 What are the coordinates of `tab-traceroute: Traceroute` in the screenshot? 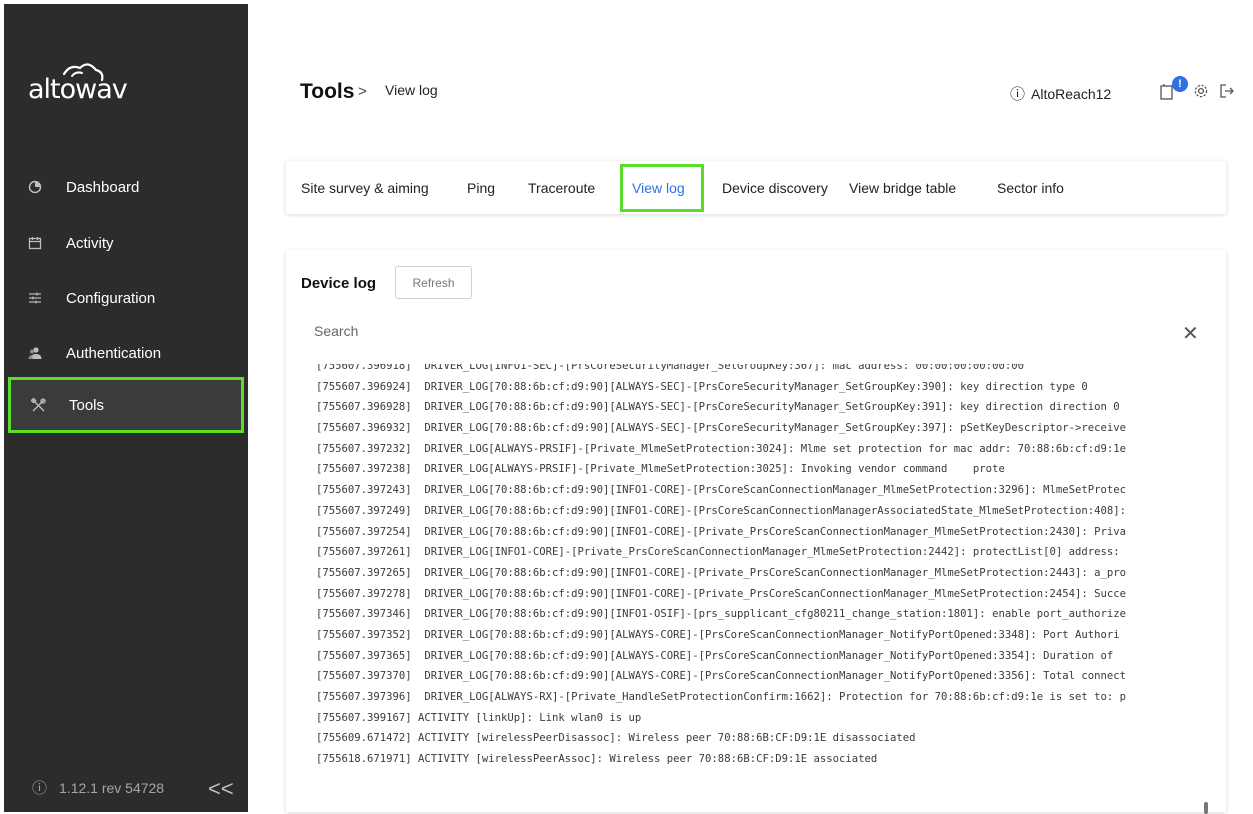 It's located at (561, 187).